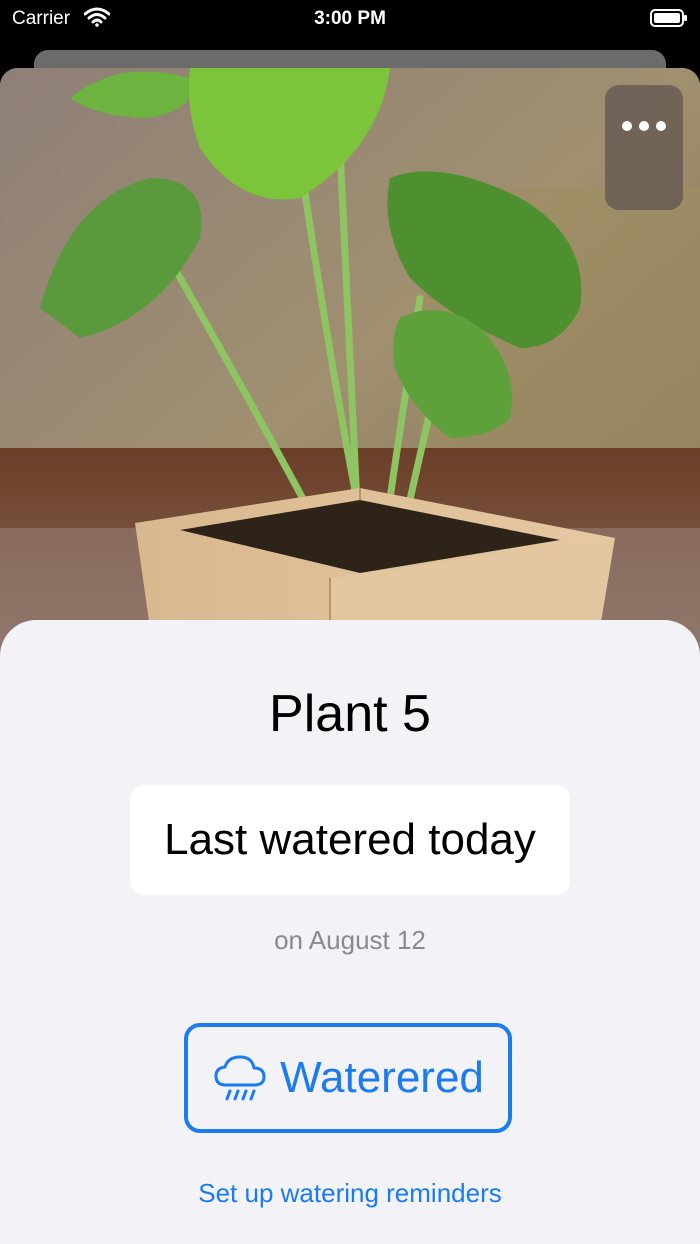 The height and width of the screenshot is (1244, 700). I want to click on watered-date: on August 12, so click(350, 940).